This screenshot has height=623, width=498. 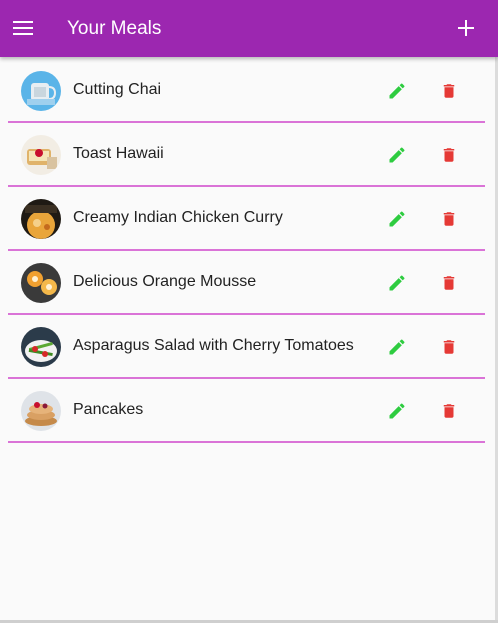 What do you see at coordinates (246, 155) in the screenshot?
I see `list-item: Toast Hawaii` at bounding box center [246, 155].